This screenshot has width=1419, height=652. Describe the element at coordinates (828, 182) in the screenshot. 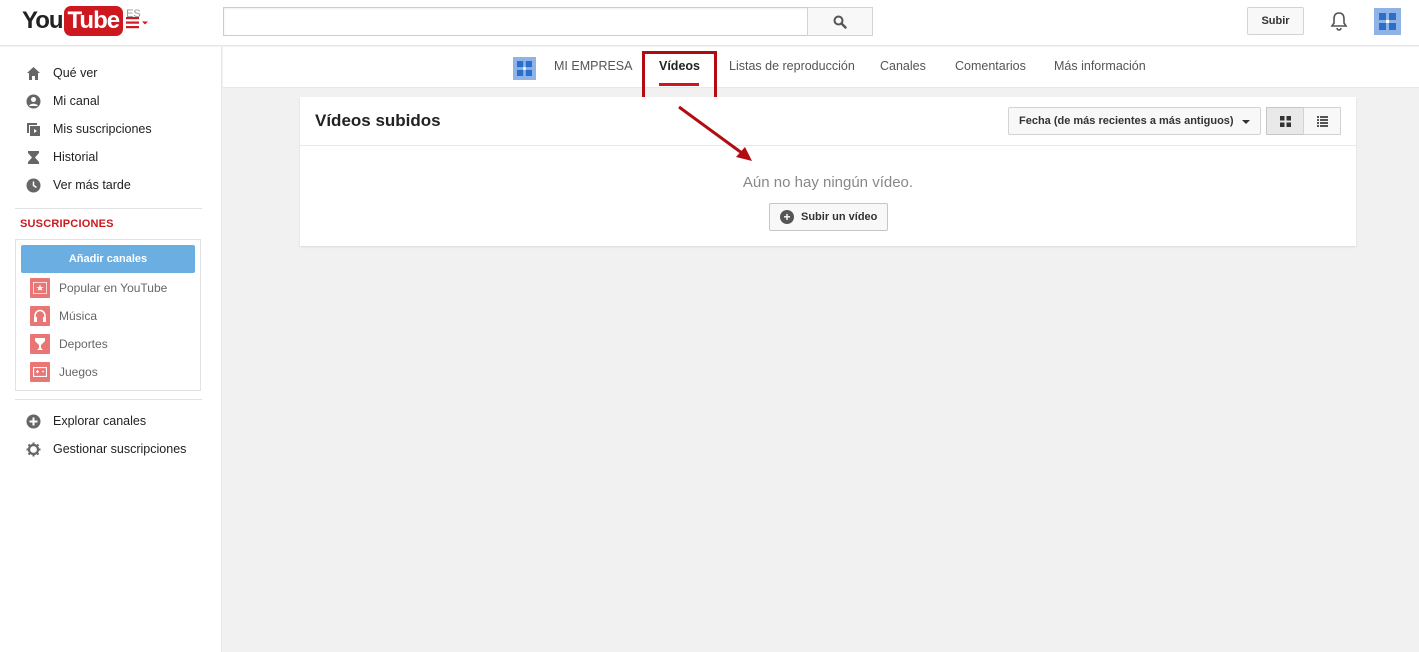

I see `empty-state-message: Aún no hay ningún vídeo.` at that location.